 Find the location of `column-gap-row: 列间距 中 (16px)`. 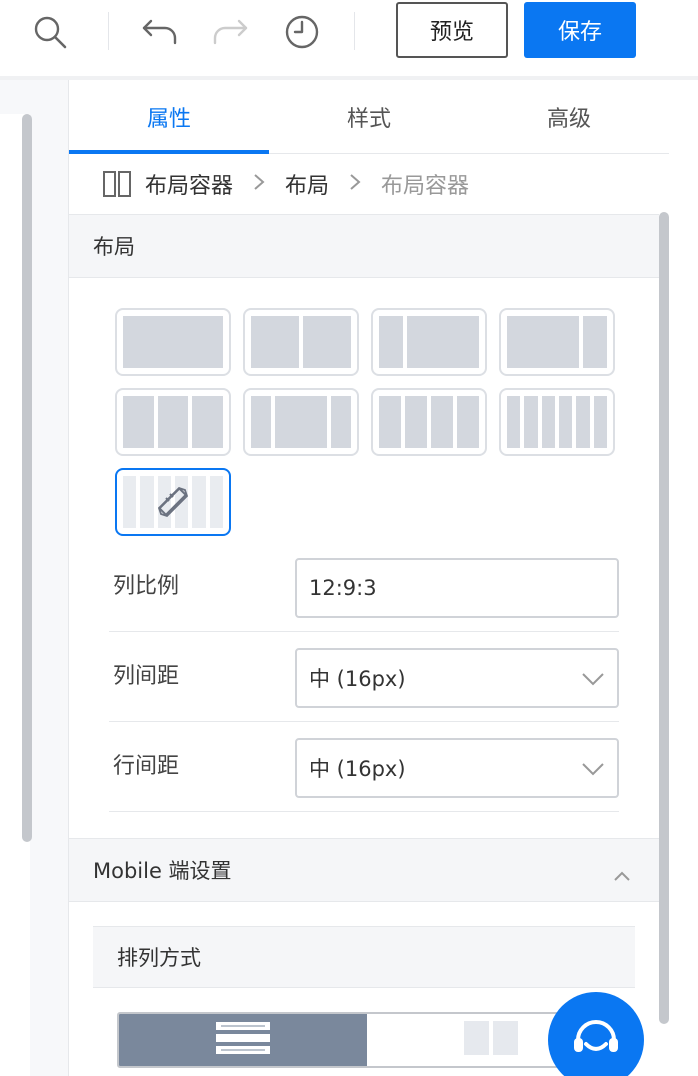

column-gap-row: 列间距 中 (16px) is located at coordinates (364, 677).